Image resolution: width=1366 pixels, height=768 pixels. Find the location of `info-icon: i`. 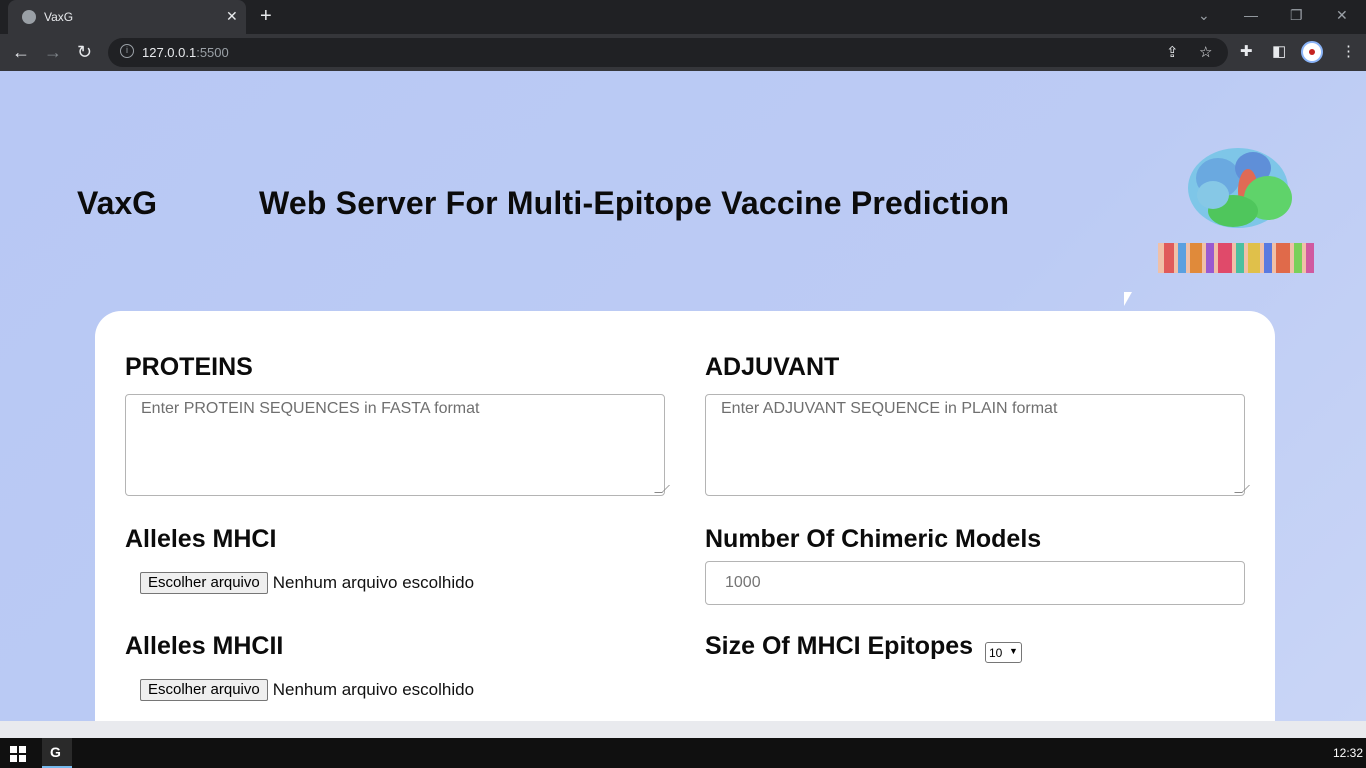

info-icon: i is located at coordinates (127, 51).